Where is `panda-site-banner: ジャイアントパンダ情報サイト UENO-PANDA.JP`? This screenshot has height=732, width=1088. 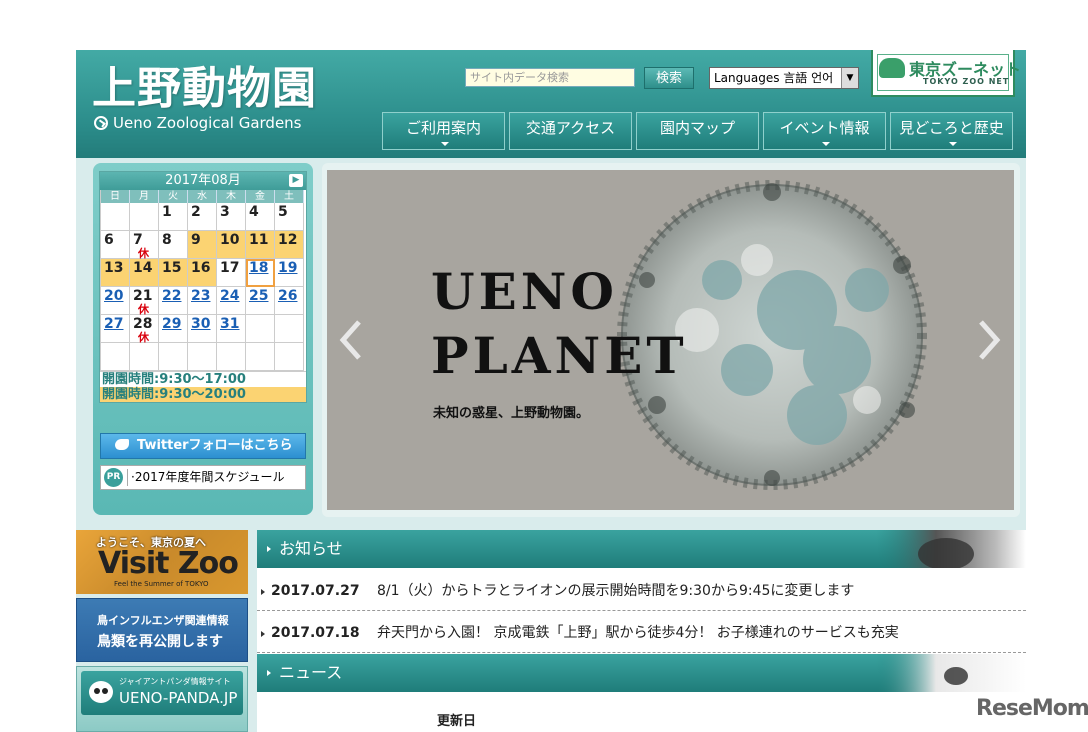
panda-site-banner: ジャイアントパンダ情報サイト UENO-PANDA.JP is located at coordinates (162, 699).